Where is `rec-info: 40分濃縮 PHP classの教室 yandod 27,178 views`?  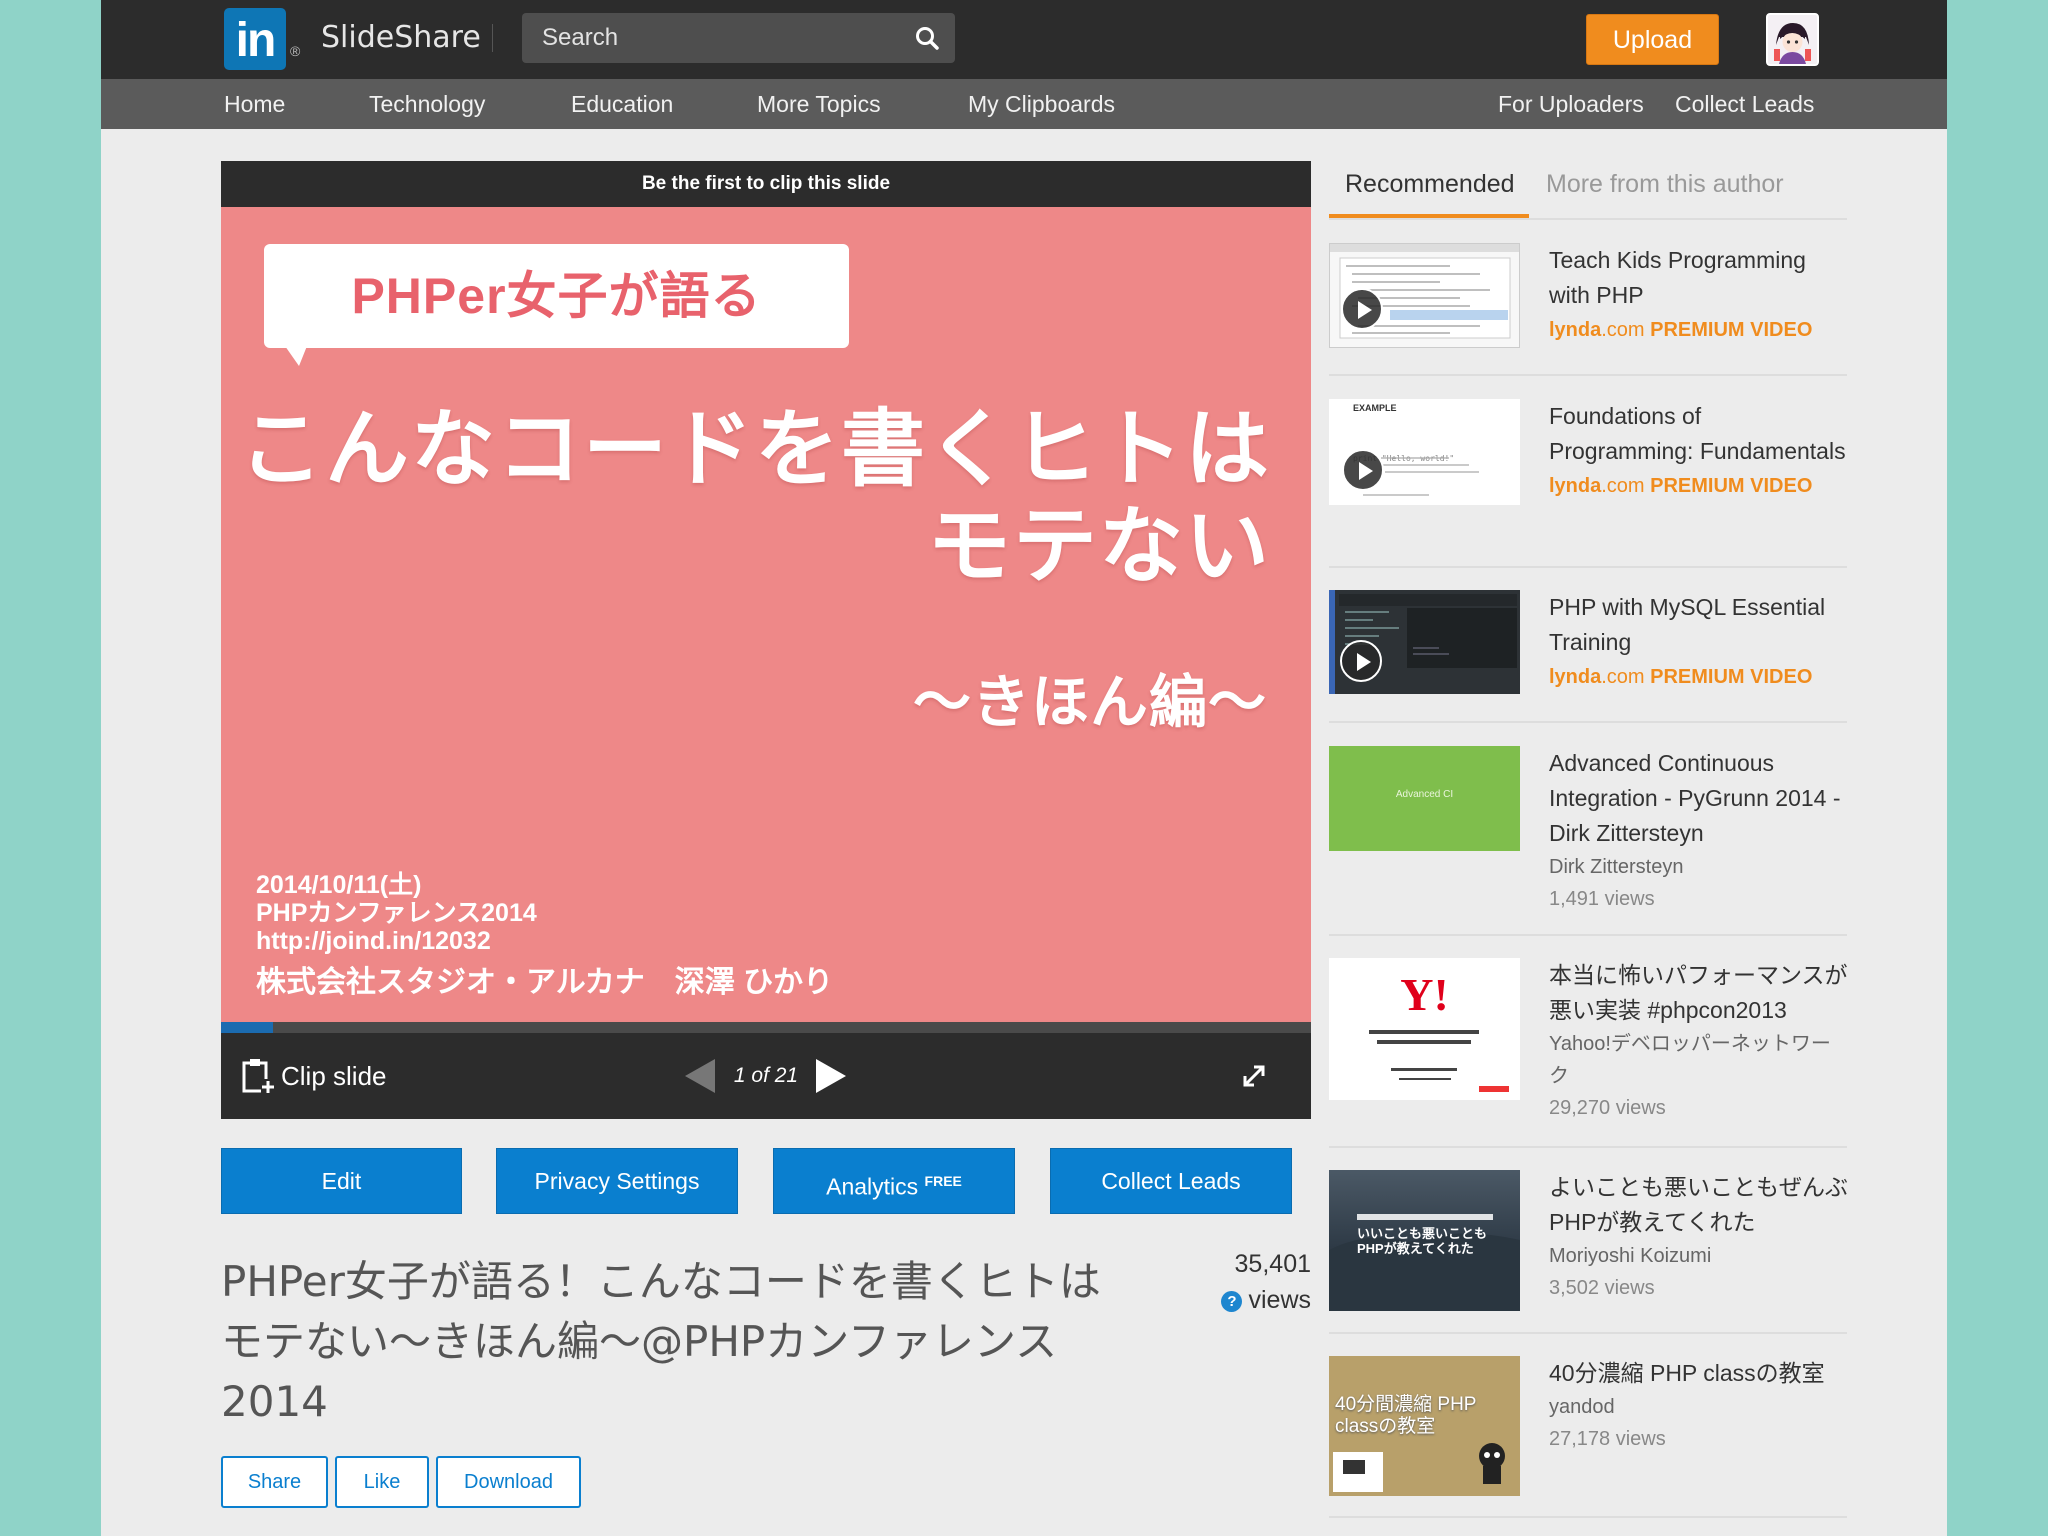
rec-info: 40分濃縮 PHP classの教室 yandod 27,178 views is located at coordinates (1699, 1406).